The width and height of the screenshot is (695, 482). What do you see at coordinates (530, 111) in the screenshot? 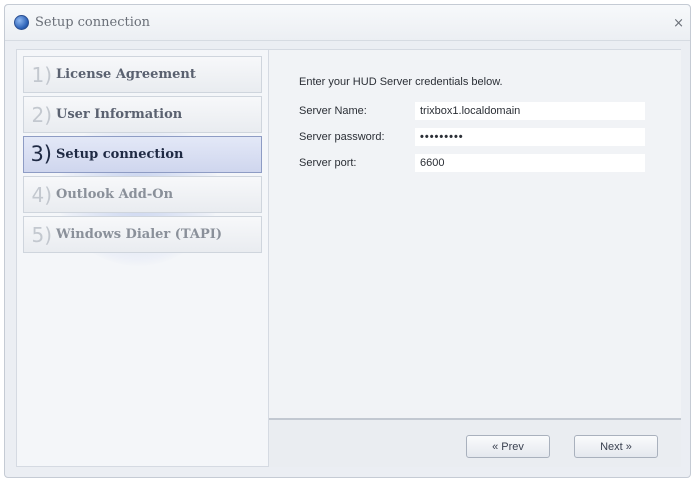
I see `server-name-input` at bounding box center [530, 111].